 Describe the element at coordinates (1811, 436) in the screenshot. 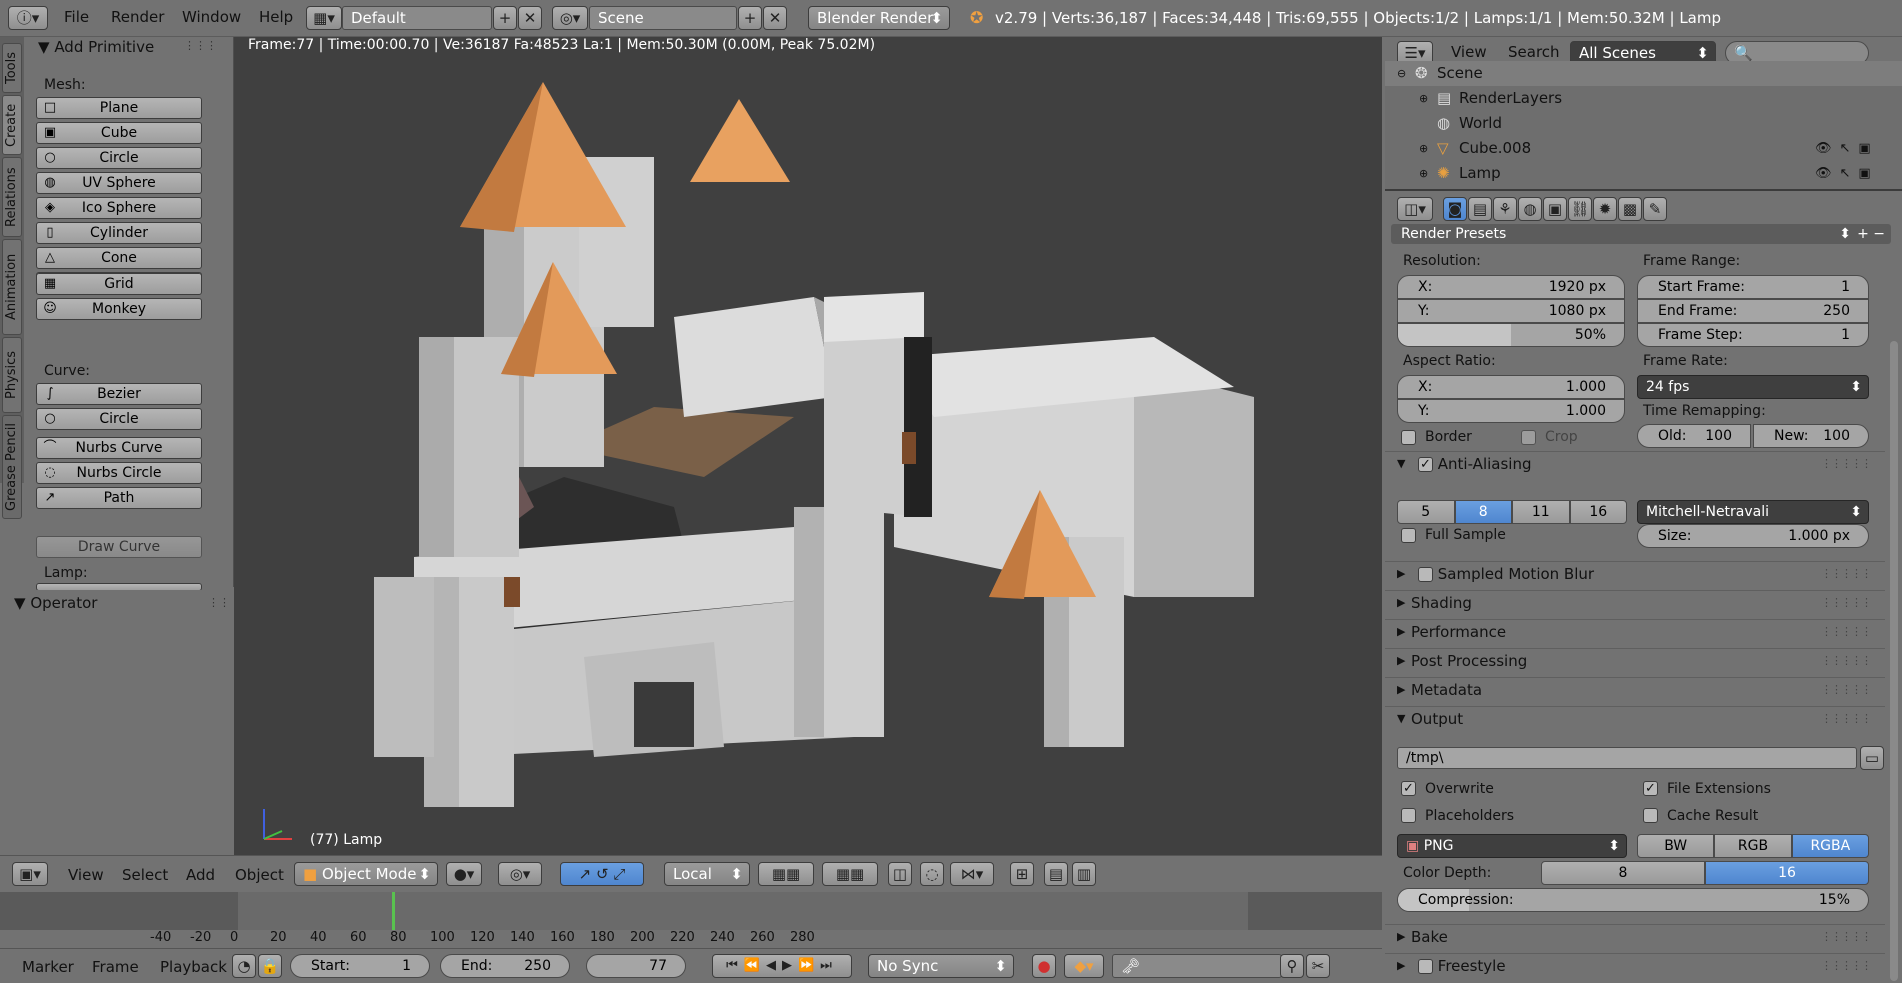

I see `remap-new-field: New: 100` at that location.